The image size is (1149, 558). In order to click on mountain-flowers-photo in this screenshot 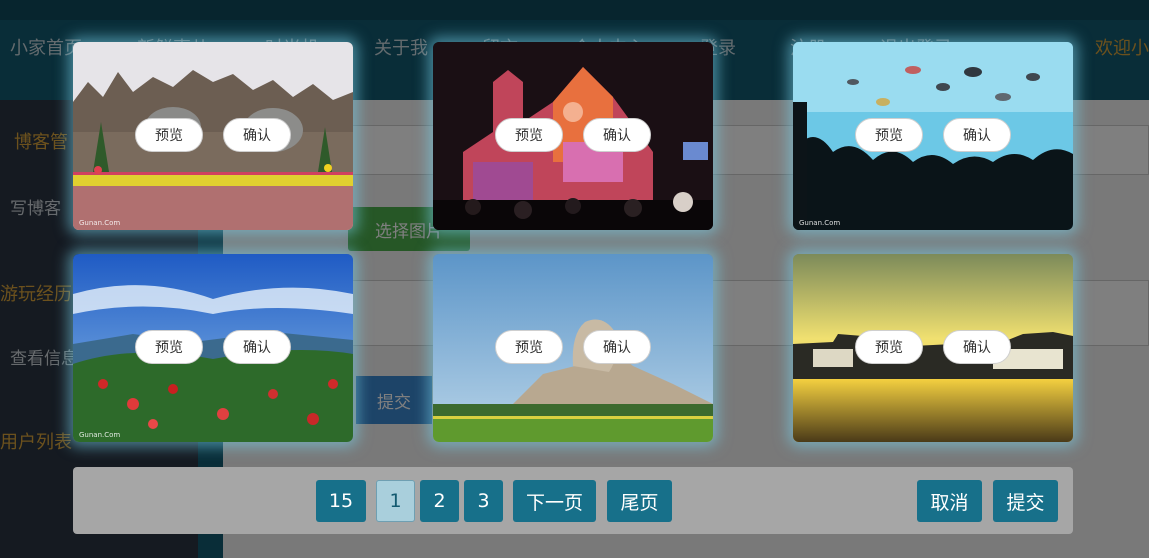, I will do `click(213, 348)`.